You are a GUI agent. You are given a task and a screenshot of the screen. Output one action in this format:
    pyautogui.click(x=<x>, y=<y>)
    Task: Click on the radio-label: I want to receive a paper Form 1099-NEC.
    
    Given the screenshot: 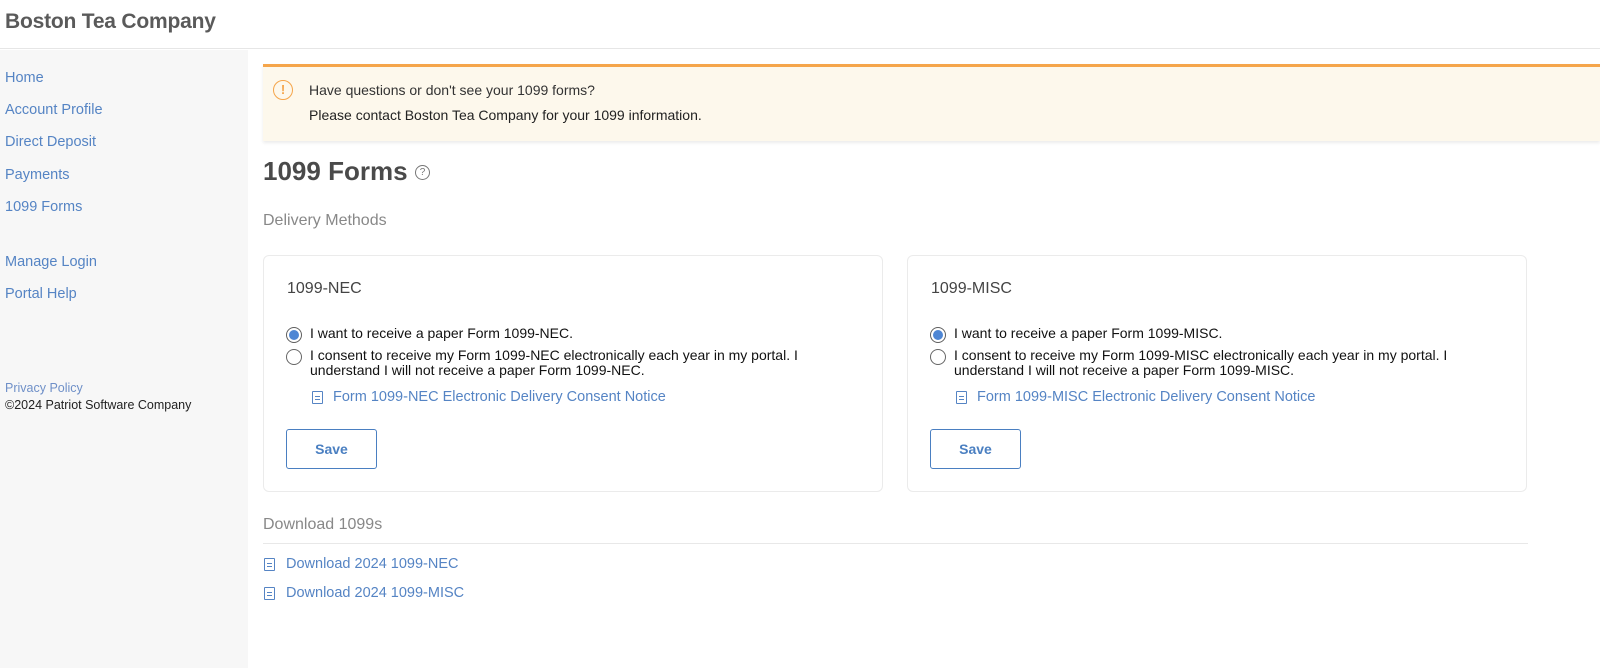 What is the action you would take?
    pyautogui.click(x=442, y=333)
    